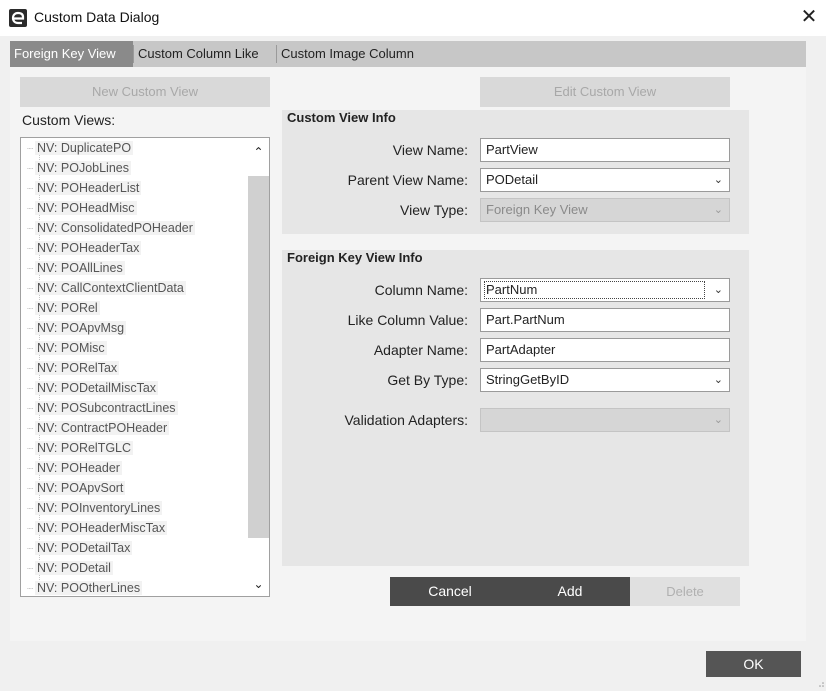 The height and width of the screenshot is (691, 826). Describe the element at coordinates (355, 257) in the screenshot. I see `foreign-key-view-info-heading: Foreign Key View Info` at that location.